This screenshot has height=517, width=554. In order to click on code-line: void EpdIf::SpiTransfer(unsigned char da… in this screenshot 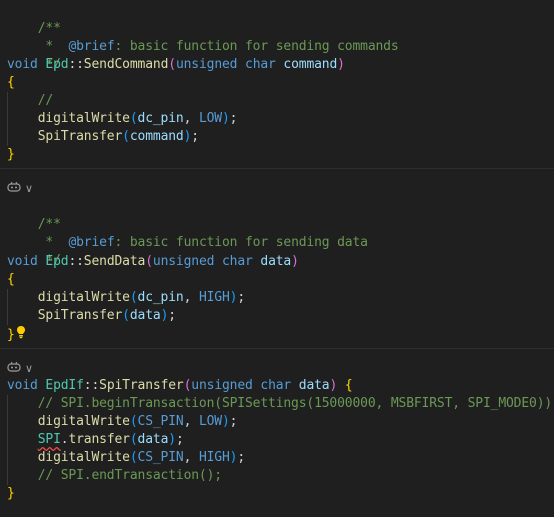, I will do `click(180, 386)`.